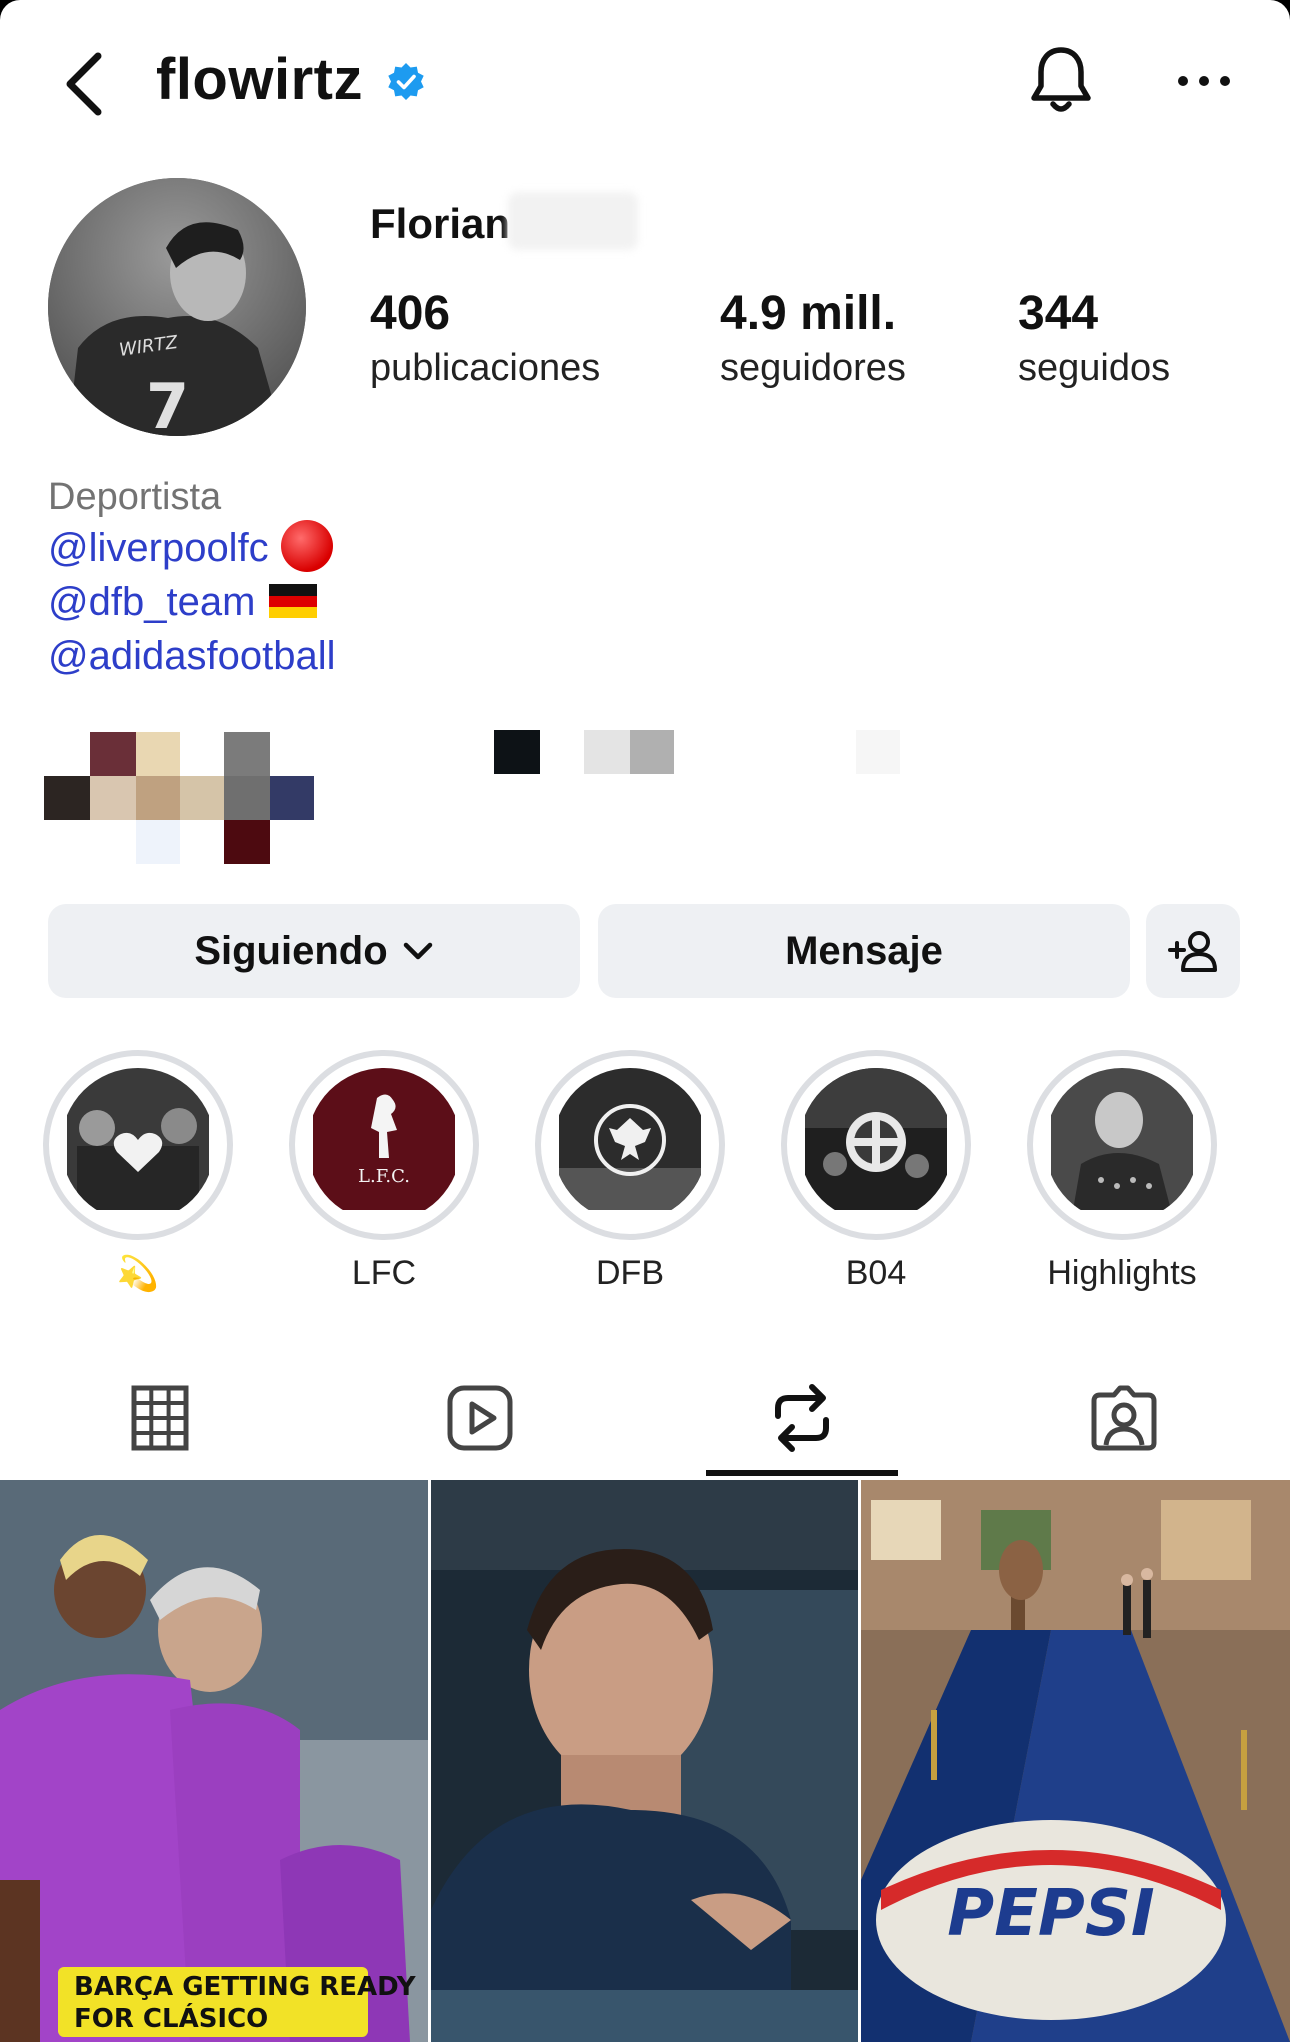 The image size is (1290, 2042). I want to click on highlight-item: Highlights, so click(1122, 1171).